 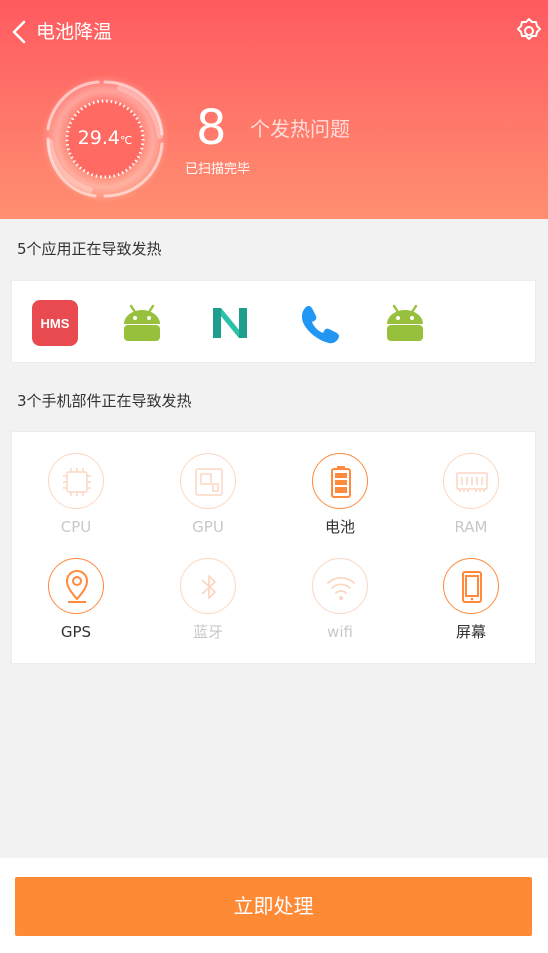 I want to click on bluetooth-icon, so click(x=208, y=587).